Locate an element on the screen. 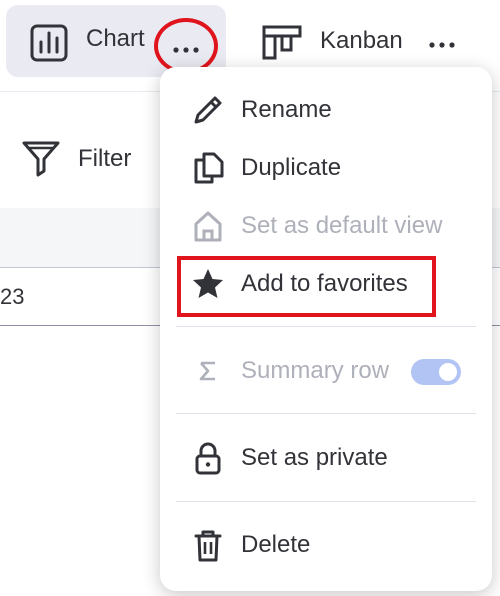  menu-item-label: Rename is located at coordinates (286, 109).